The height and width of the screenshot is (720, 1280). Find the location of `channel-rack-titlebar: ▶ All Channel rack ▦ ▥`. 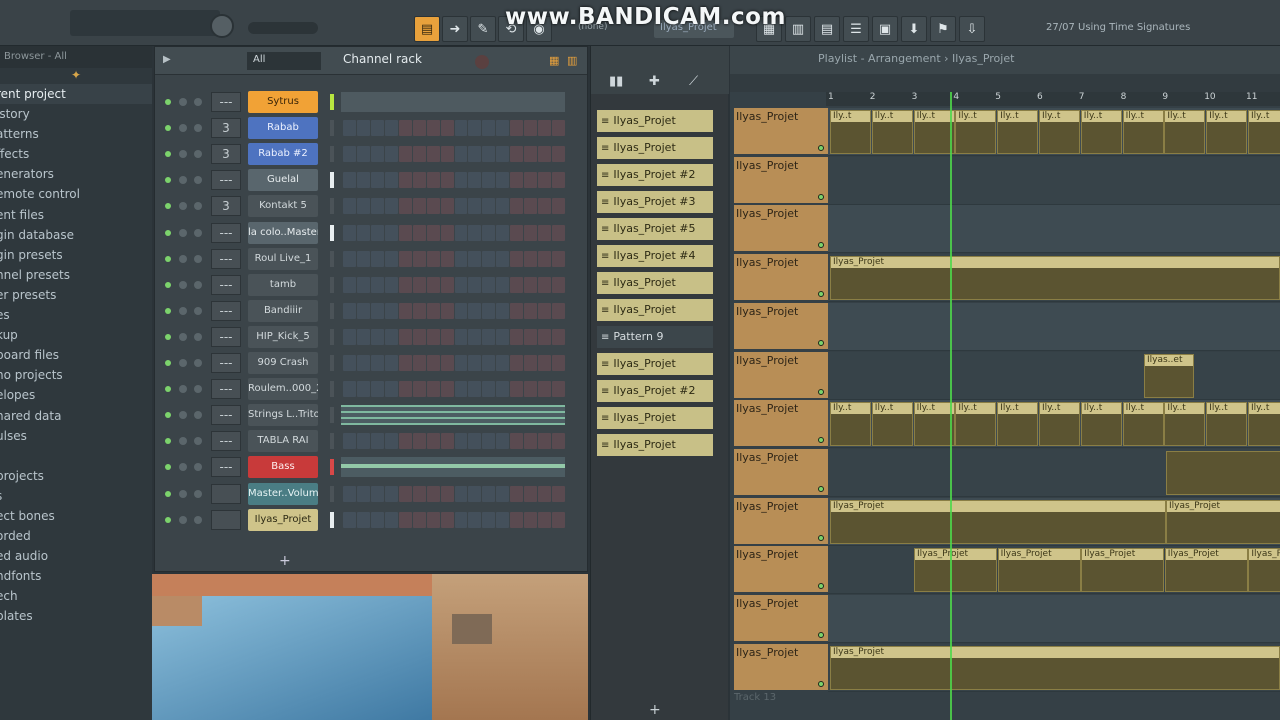

channel-rack-titlebar: ▶ All Channel rack ▦ ▥ is located at coordinates (371, 61).